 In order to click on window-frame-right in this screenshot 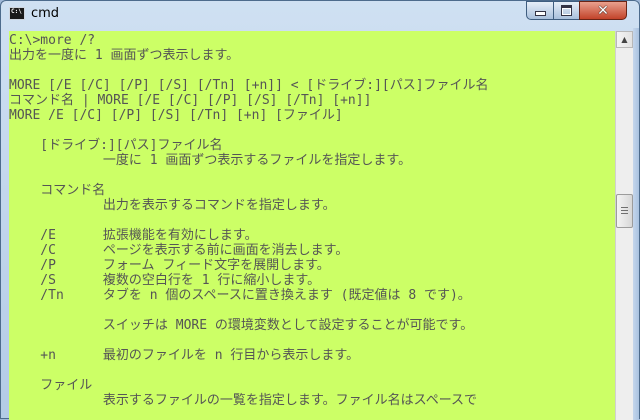, I will do `click(636, 224)`.